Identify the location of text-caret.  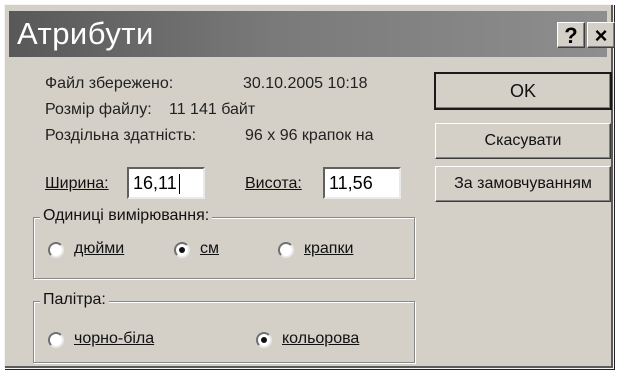
(179, 184).